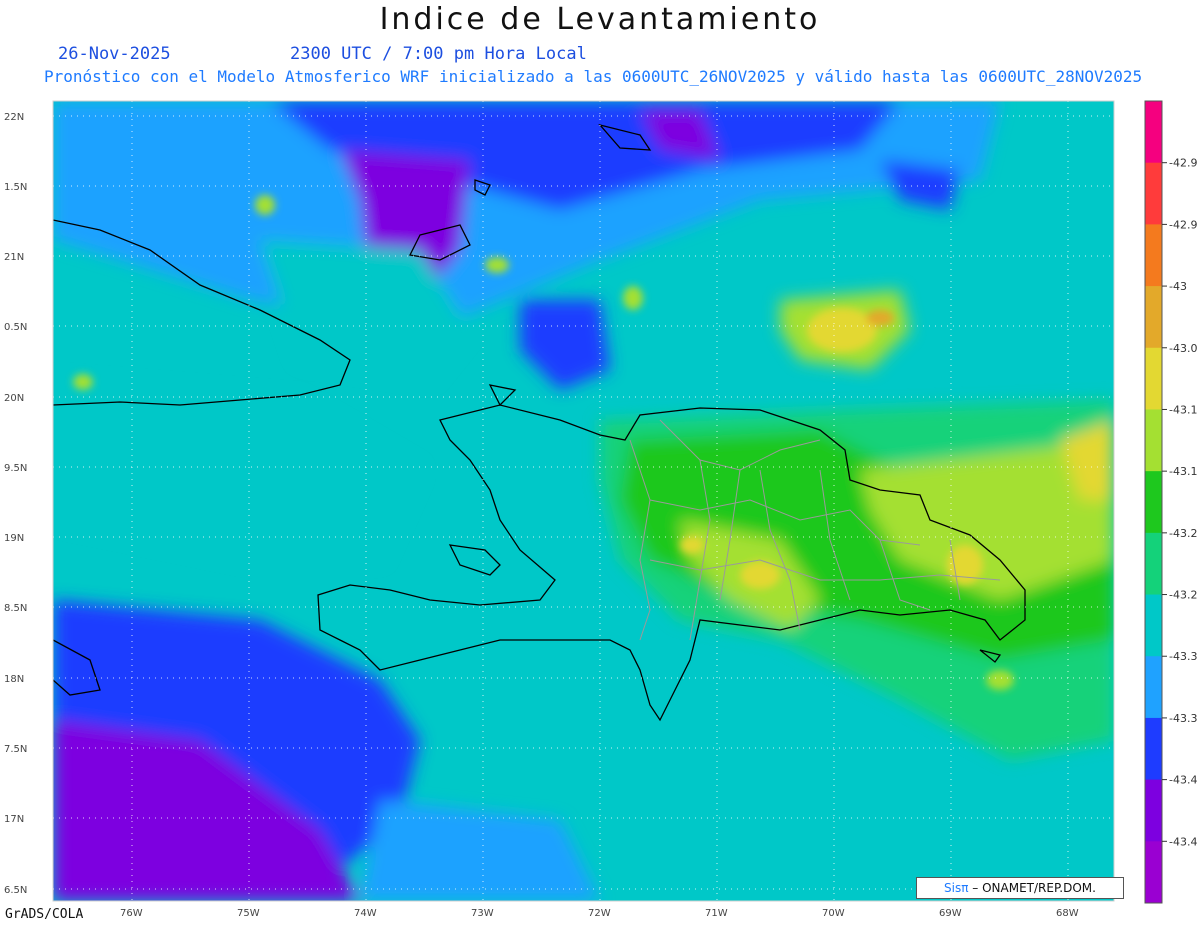  Describe the element at coordinates (716, 913) in the screenshot. I see `lon-label: 71W` at that location.